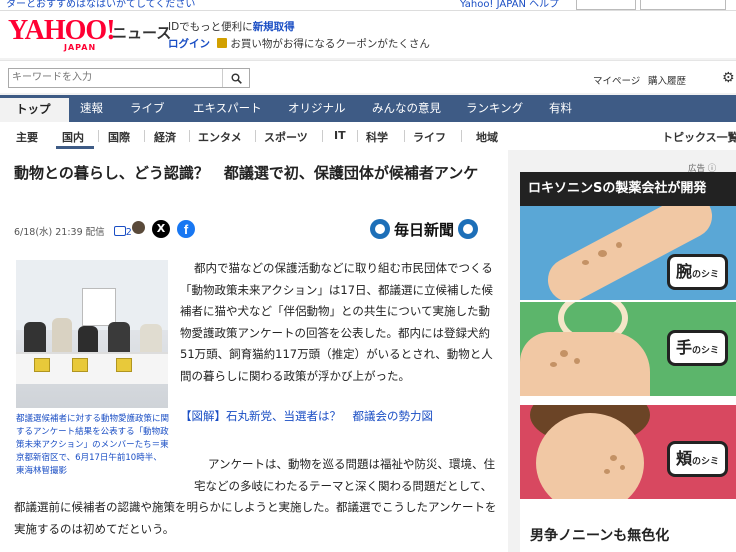  I want to click on coupon-link: お買い物がお得になるクーポンがたくさん, so click(330, 44).